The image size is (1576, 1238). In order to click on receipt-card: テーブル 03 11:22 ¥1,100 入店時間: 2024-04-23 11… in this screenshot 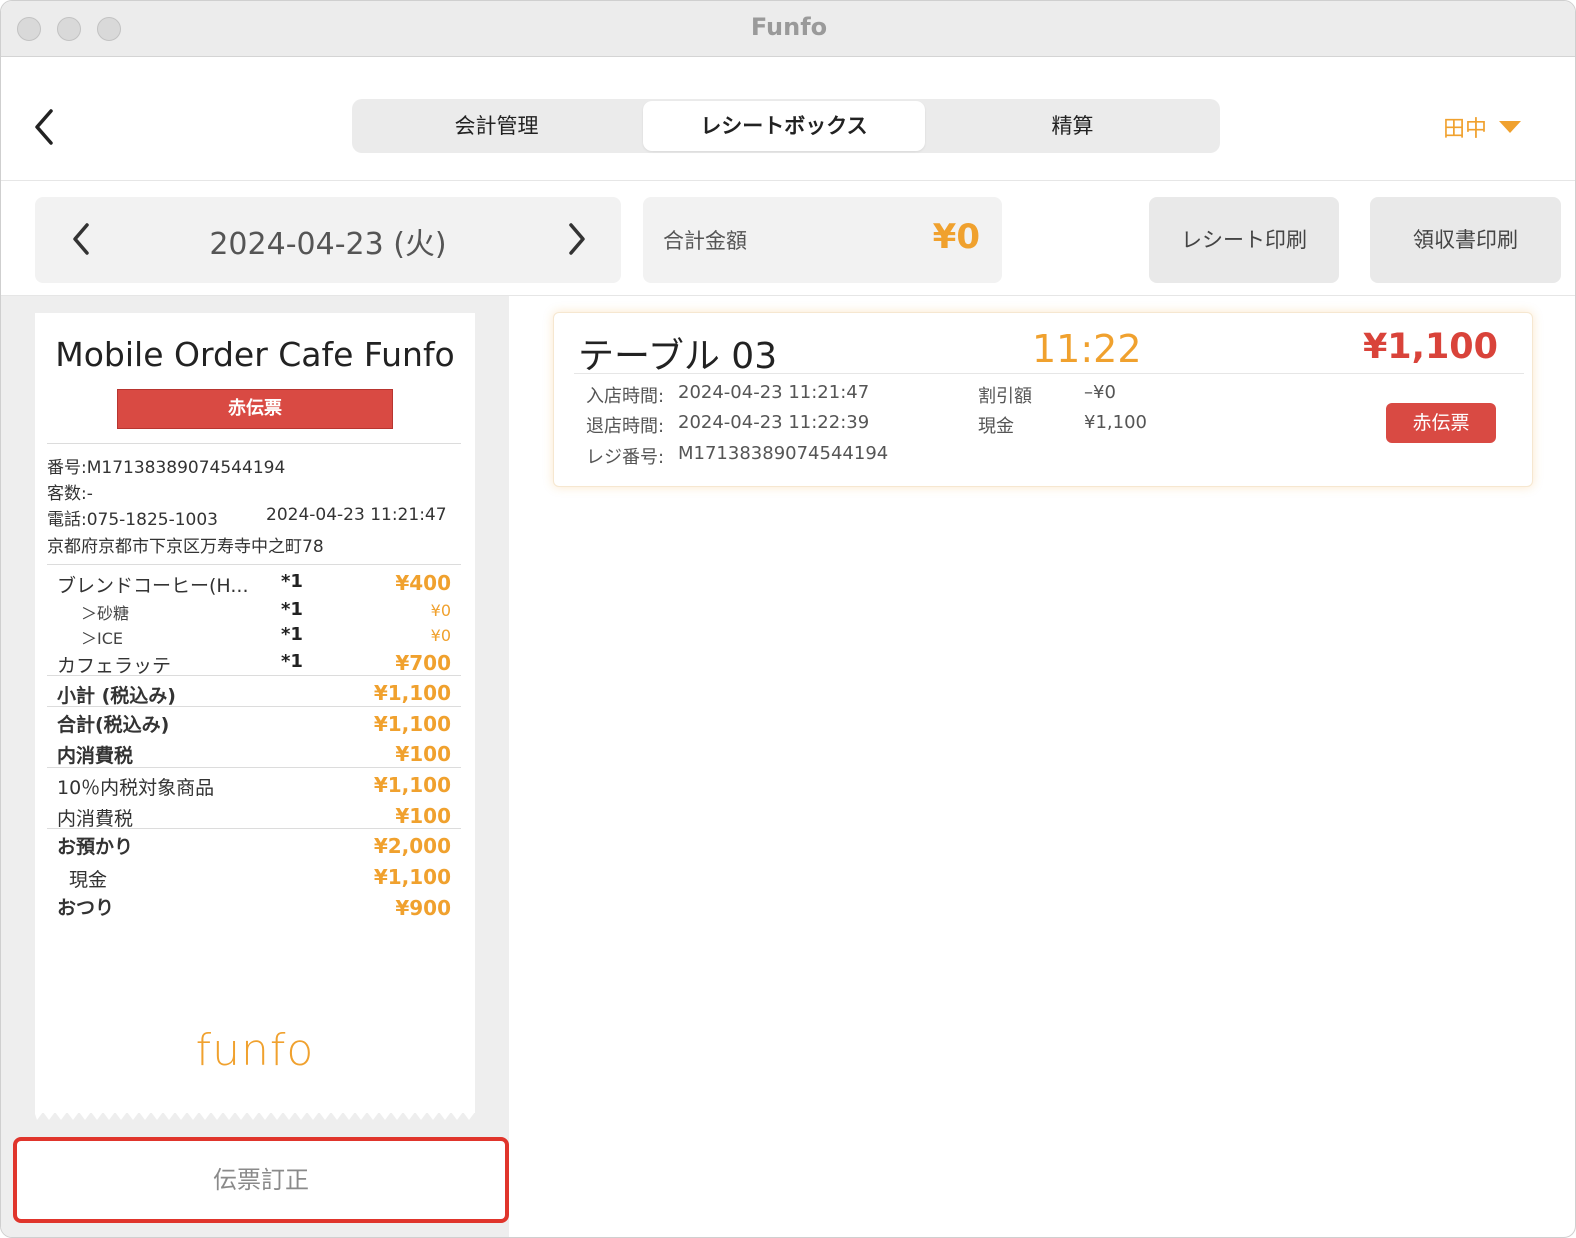, I will do `click(1043, 399)`.